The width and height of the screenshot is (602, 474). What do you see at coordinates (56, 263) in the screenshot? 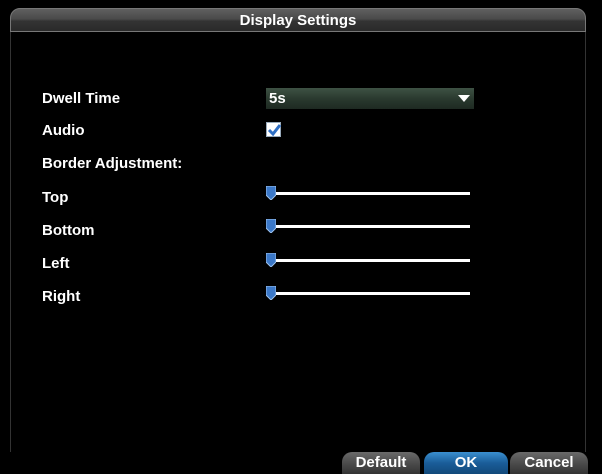
I see `left-label: Left` at bounding box center [56, 263].